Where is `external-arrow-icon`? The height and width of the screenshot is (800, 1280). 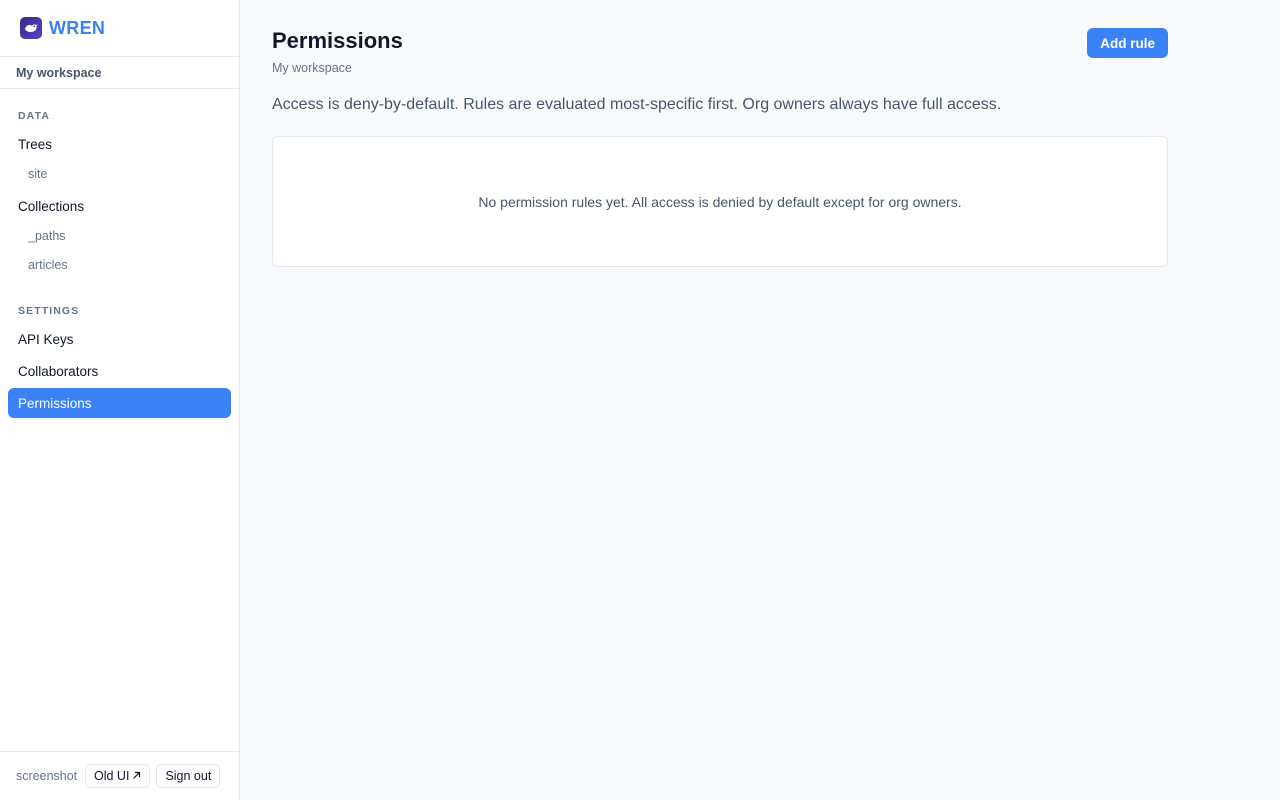
external-arrow-icon is located at coordinates (136, 776).